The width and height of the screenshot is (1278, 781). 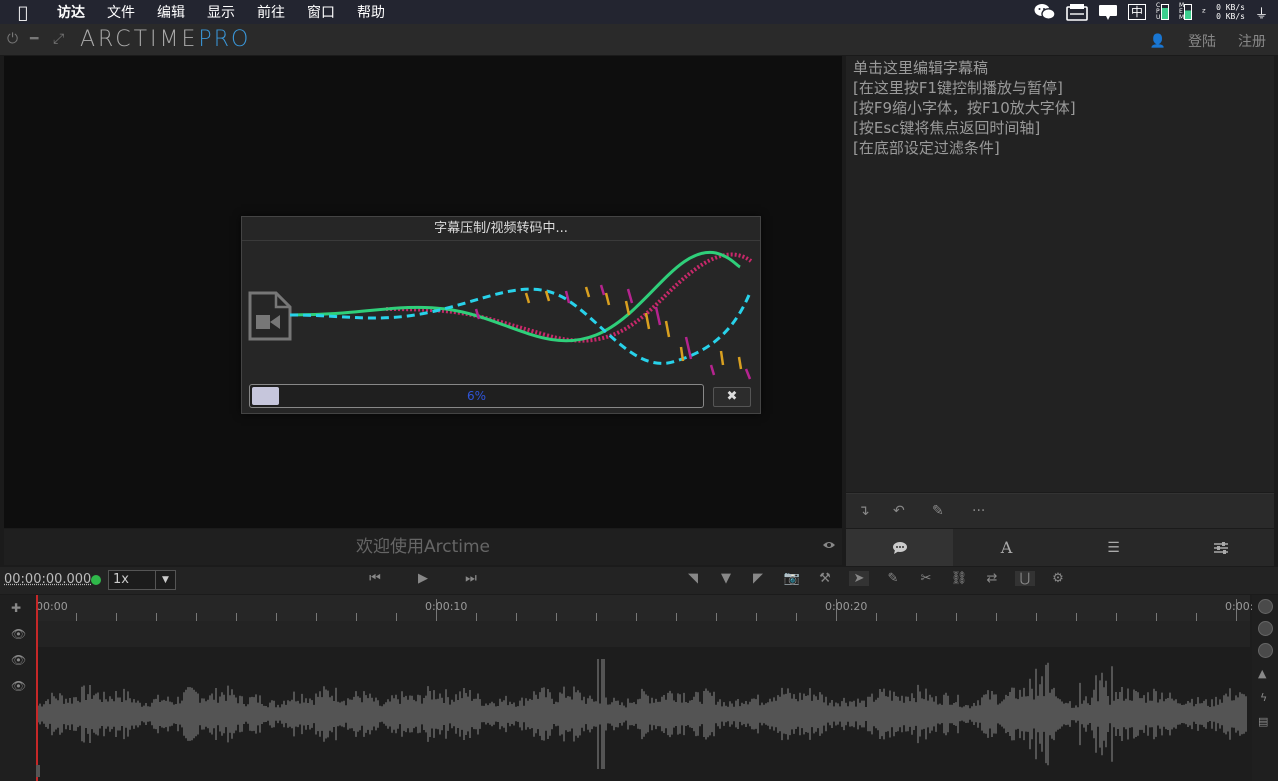 What do you see at coordinates (38, 771) in the screenshot?
I see `timeline-scroll-handle` at bounding box center [38, 771].